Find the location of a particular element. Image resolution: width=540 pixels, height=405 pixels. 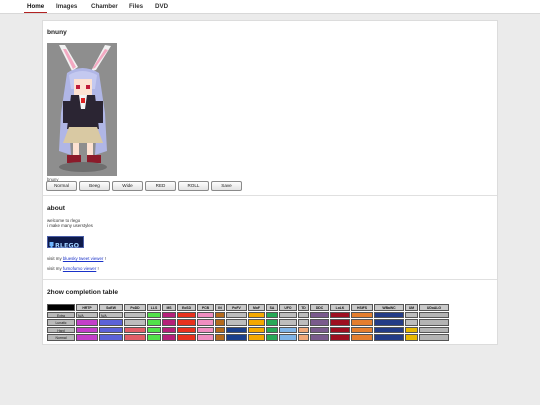

table-cell-eosd-normal is located at coordinates (186, 337).